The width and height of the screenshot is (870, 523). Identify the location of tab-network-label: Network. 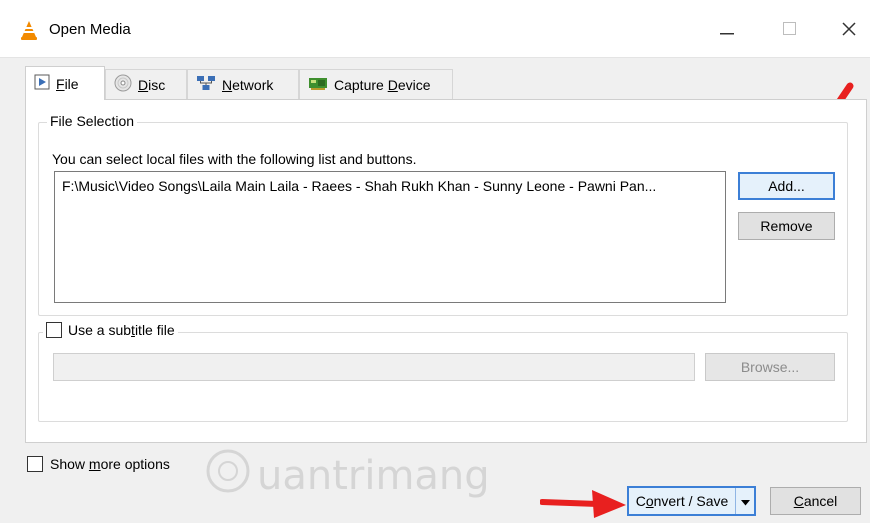
(248, 84).